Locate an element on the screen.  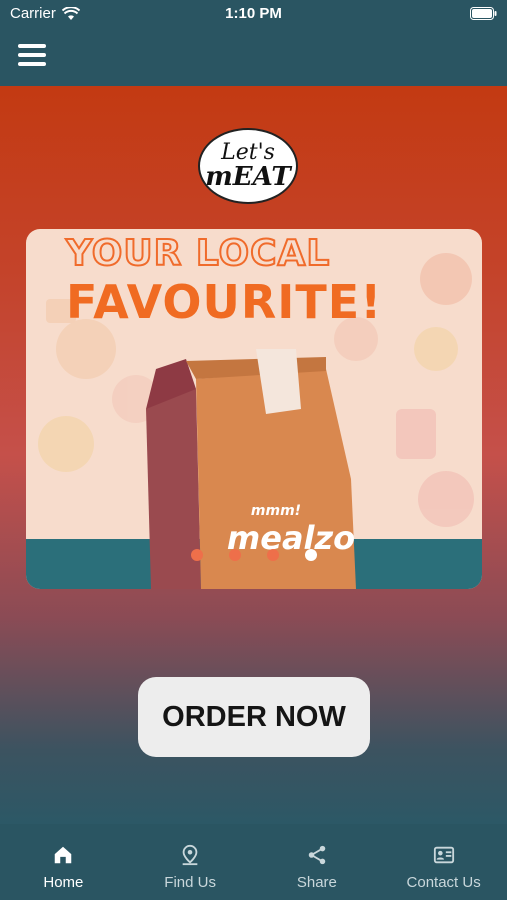
carousel-indicators is located at coordinates (254, 555).